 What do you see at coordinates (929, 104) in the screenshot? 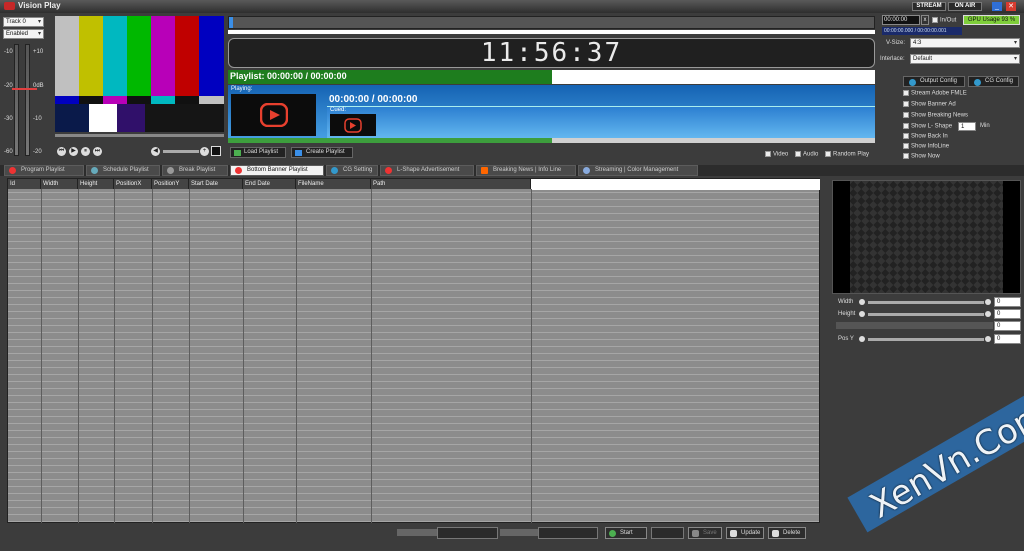
I see `show-banner-option: Show Banner Ad` at bounding box center [929, 104].